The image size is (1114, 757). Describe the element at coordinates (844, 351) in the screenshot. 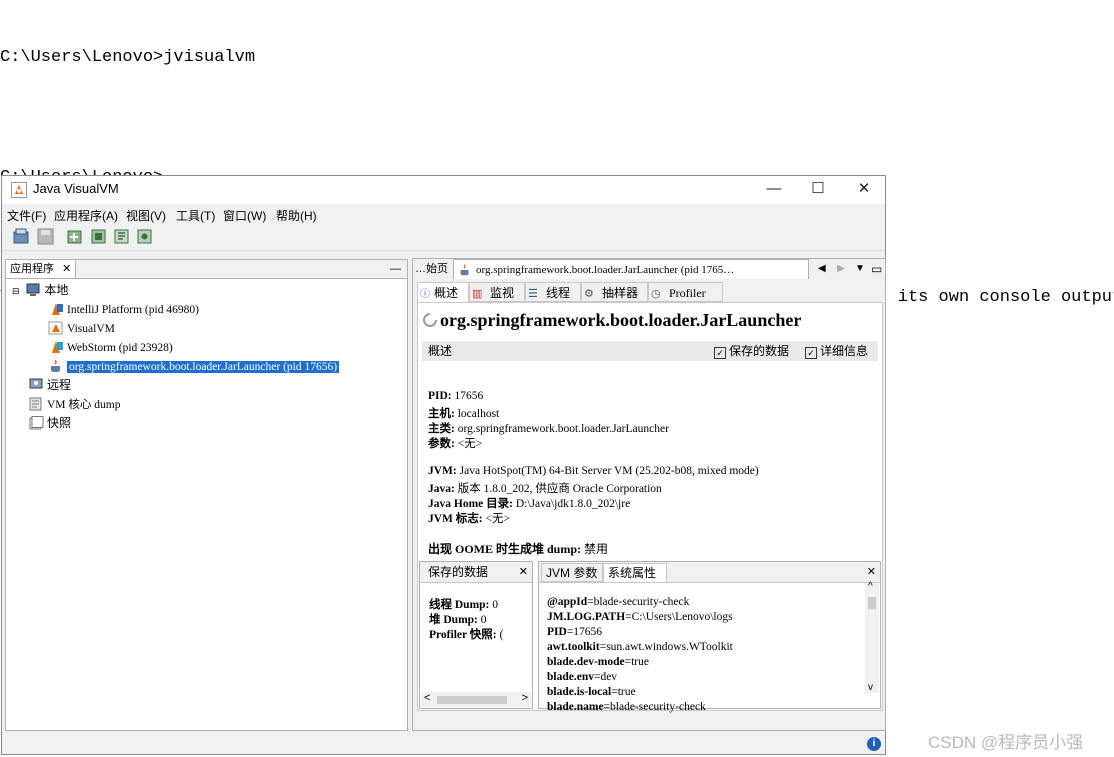

I see `details-label: 详细信息` at that location.